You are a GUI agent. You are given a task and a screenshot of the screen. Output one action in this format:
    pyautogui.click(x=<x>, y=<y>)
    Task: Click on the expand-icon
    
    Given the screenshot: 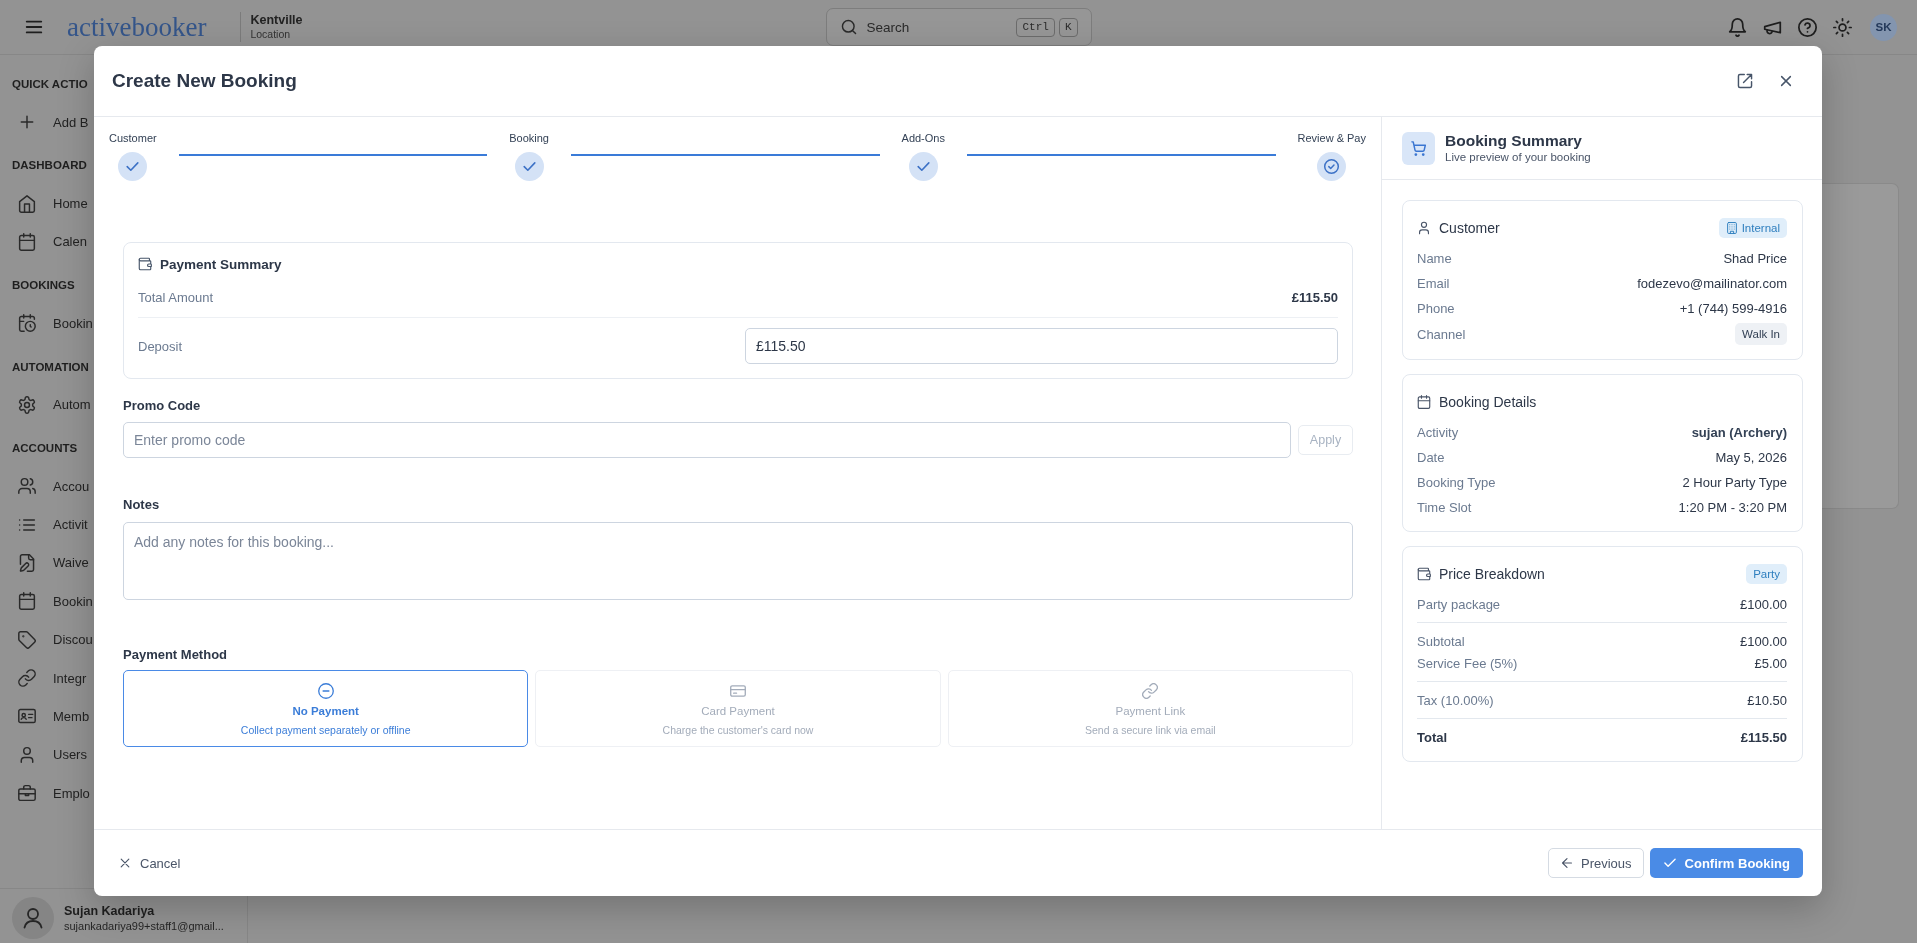 What is the action you would take?
    pyautogui.click(x=1745, y=81)
    